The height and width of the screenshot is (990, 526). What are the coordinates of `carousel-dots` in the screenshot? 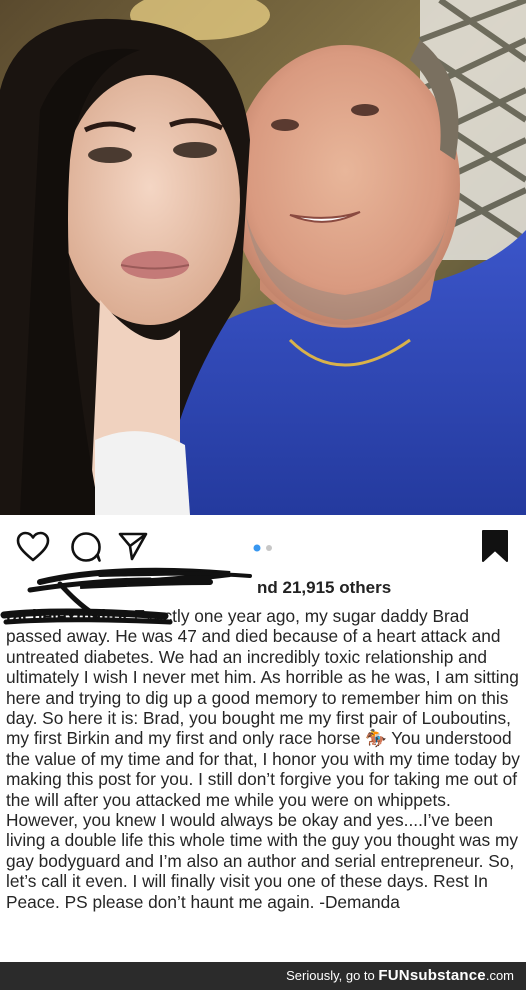 It's located at (262, 548).